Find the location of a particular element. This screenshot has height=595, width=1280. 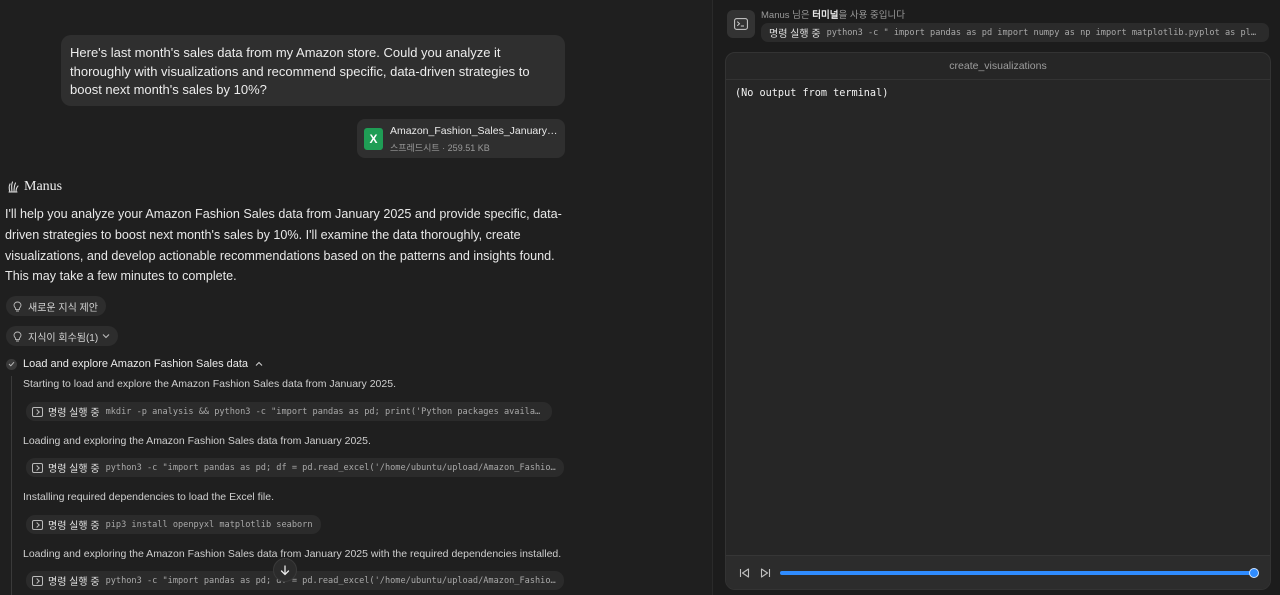

agent-header: Manus is located at coordinates (34, 187).